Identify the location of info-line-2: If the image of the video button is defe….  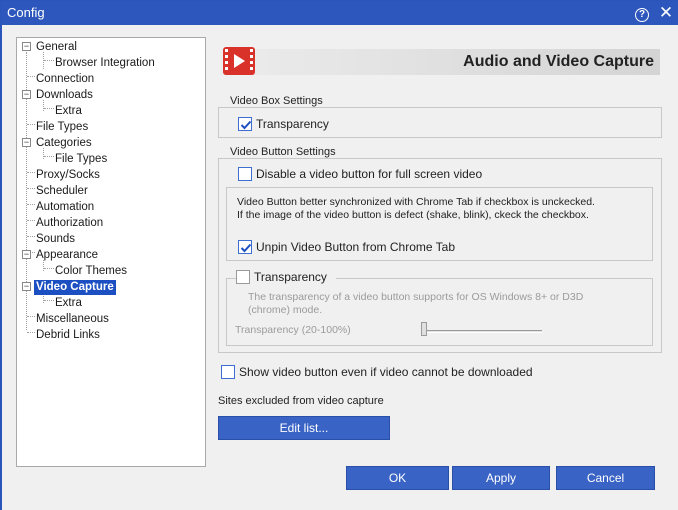
(413, 215).